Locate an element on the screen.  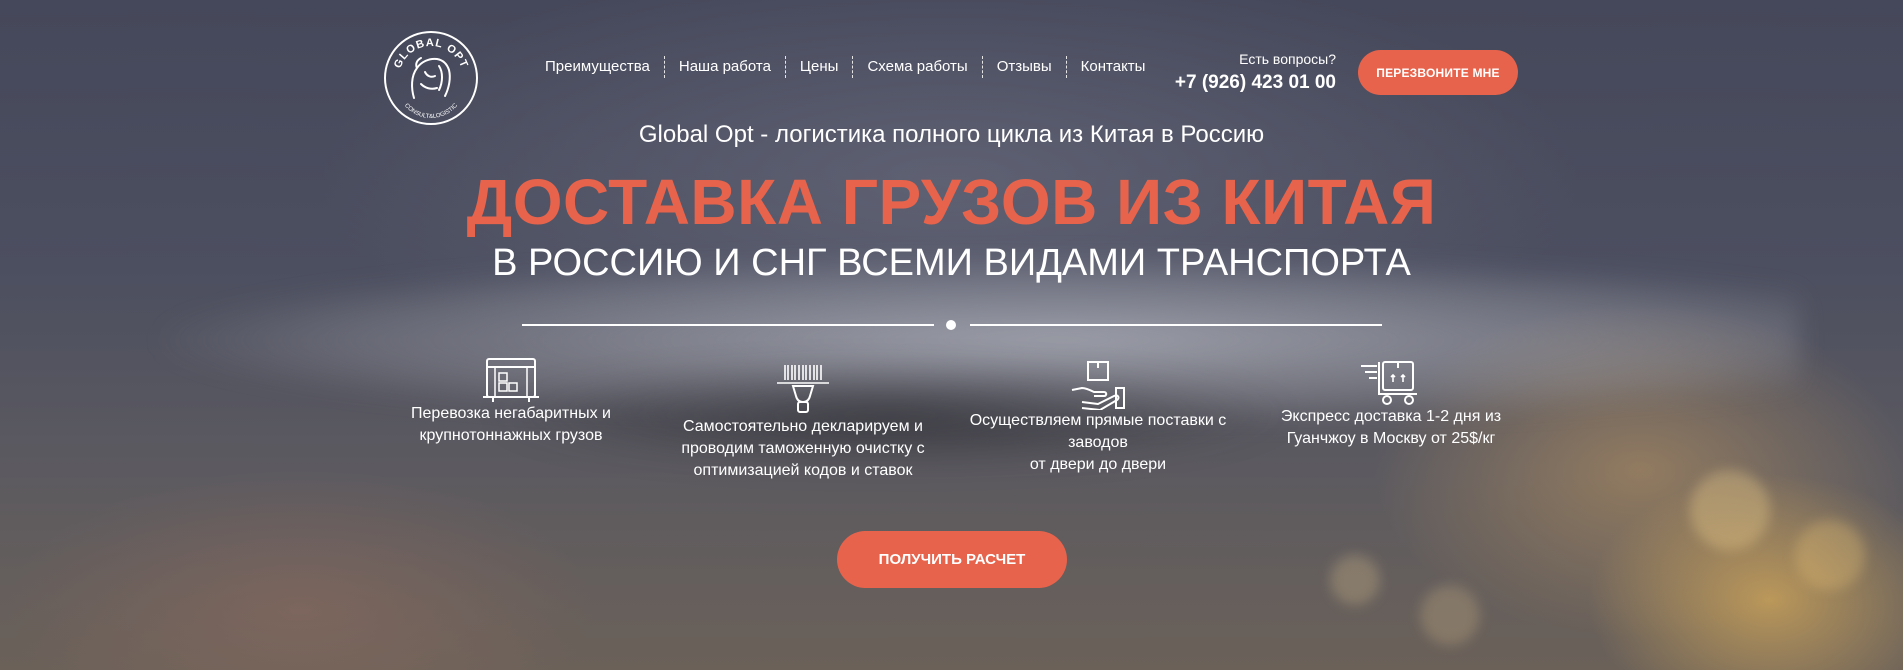
hero-divider is located at coordinates (952, 325).